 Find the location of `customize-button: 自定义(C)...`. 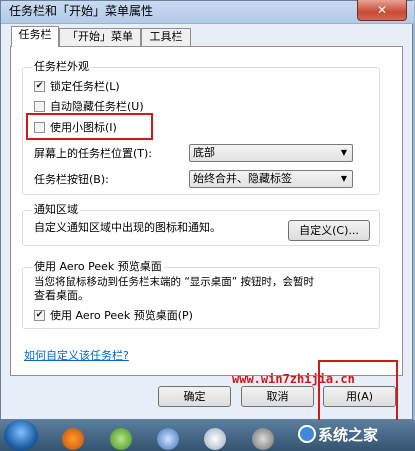

customize-button: 自定义(C)... is located at coordinates (329, 230).